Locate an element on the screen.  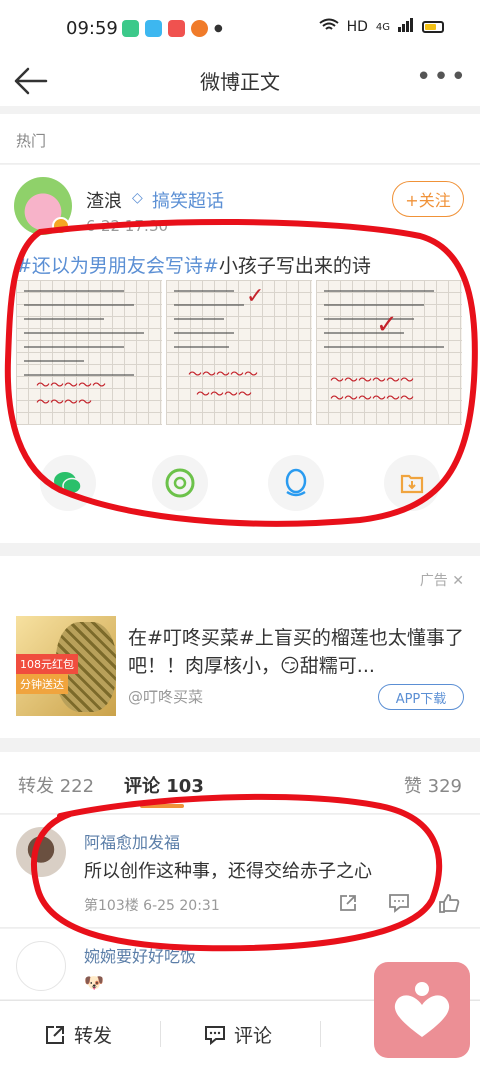
ad-image: 108元红包 分钟送达 is located at coordinates (66, 666).